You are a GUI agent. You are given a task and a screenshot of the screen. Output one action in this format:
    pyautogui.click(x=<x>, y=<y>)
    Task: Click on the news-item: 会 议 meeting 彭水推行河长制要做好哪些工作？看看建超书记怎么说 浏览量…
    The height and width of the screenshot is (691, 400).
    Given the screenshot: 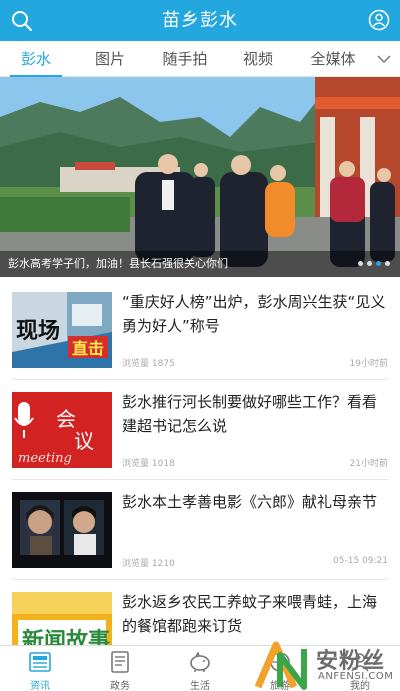 What is the action you would take?
    pyautogui.click(x=200, y=430)
    